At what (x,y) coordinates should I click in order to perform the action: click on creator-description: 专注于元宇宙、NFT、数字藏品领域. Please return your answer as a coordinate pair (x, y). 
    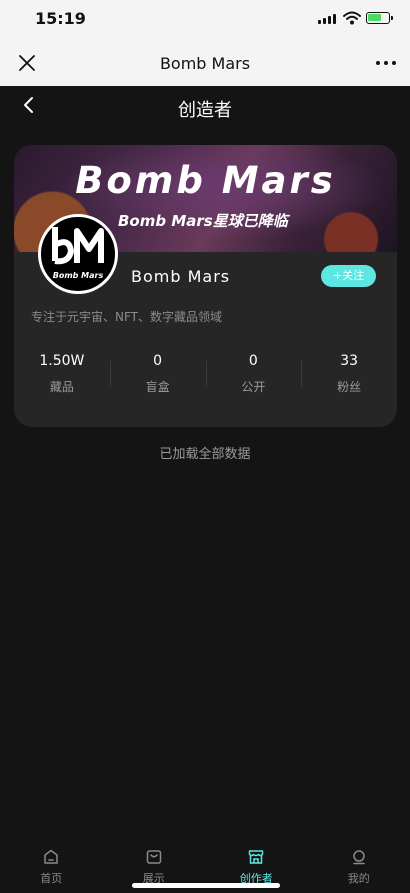
    Looking at the image, I should click on (126, 317).